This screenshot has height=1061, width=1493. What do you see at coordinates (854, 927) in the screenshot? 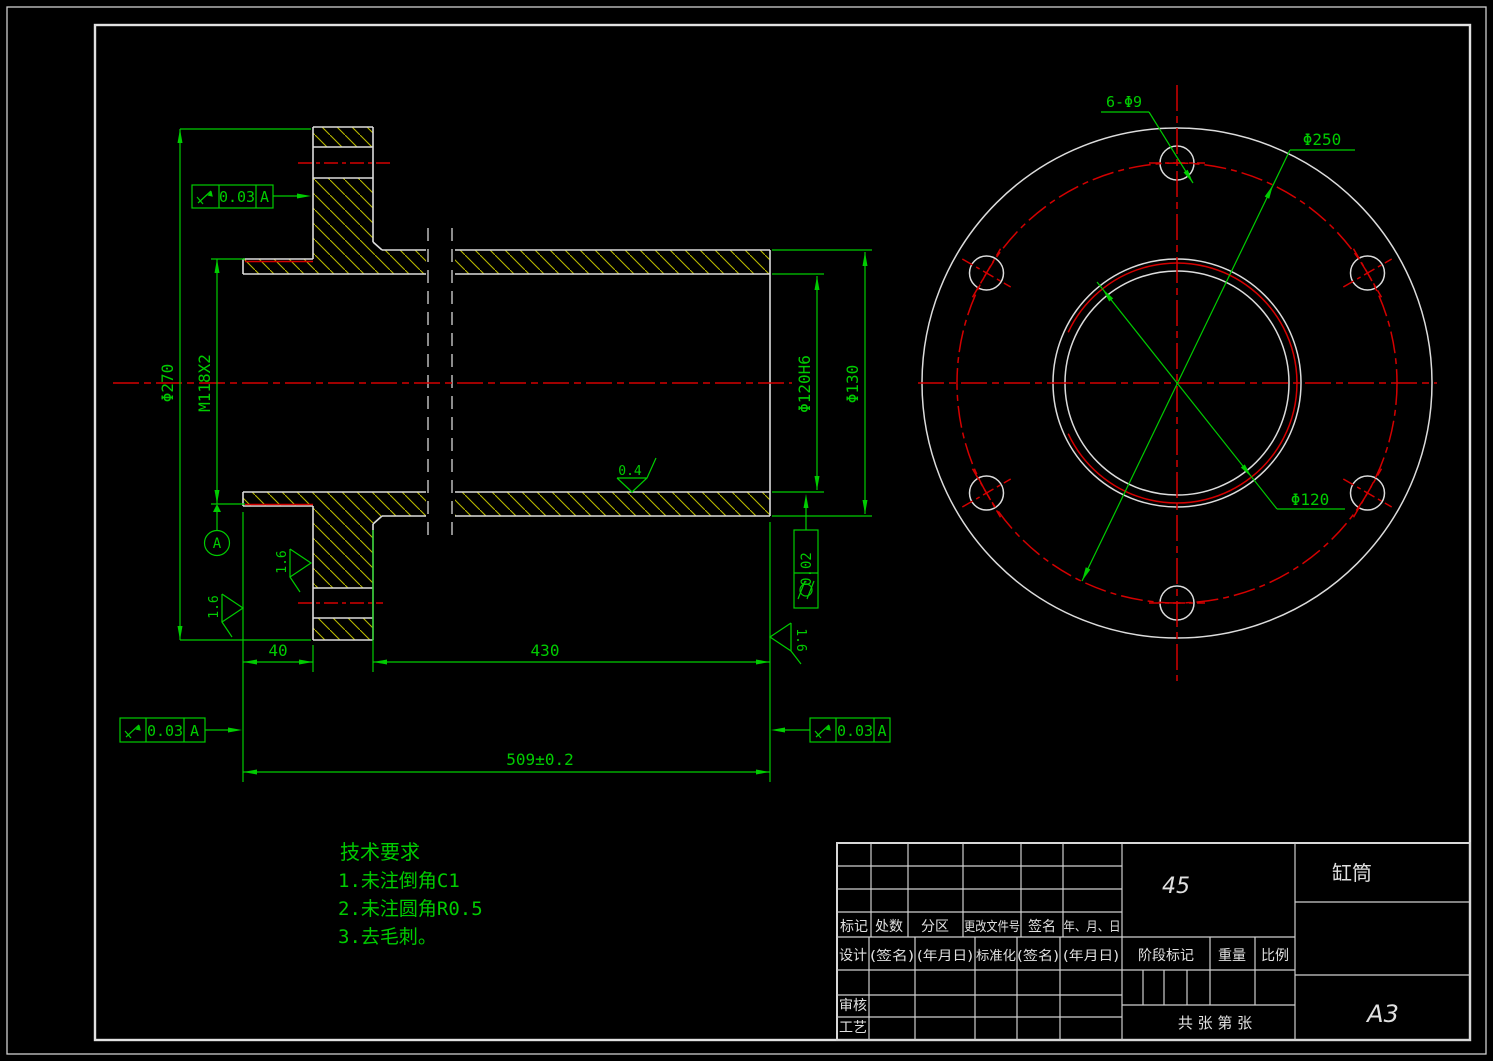
I see `tb-mark: 标记` at bounding box center [854, 927].